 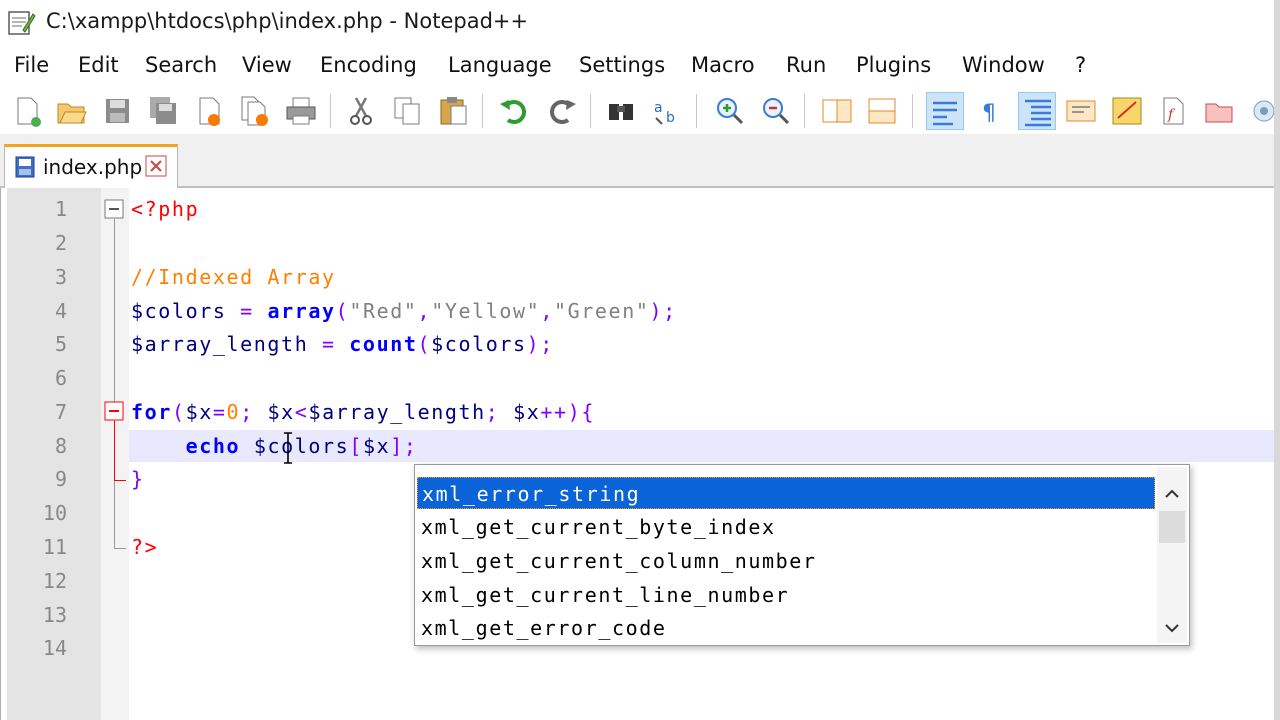 What do you see at coordinates (60, 311) in the screenshot?
I see `line-number: 4` at bounding box center [60, 311].